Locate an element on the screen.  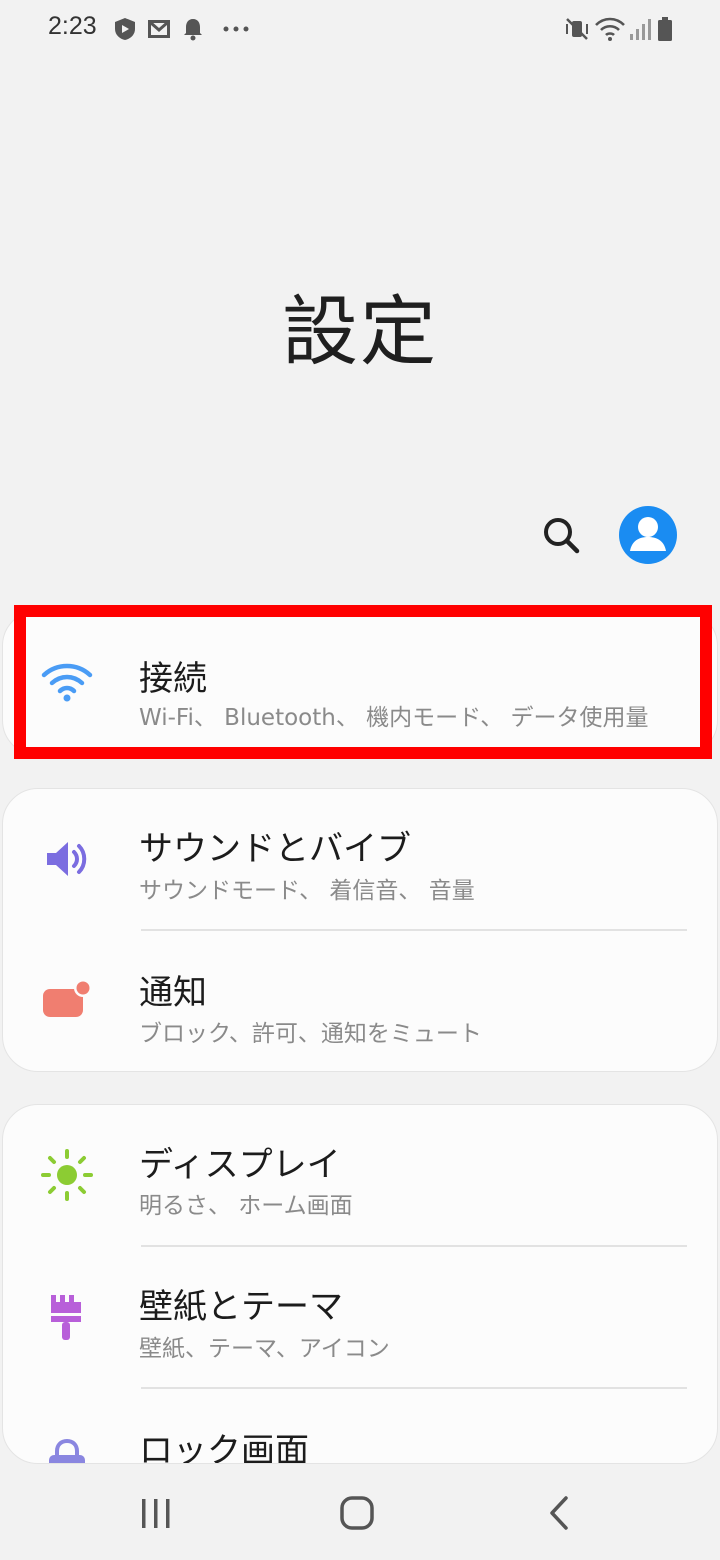
item-title: 接続 is located at coordinates (173, 679).